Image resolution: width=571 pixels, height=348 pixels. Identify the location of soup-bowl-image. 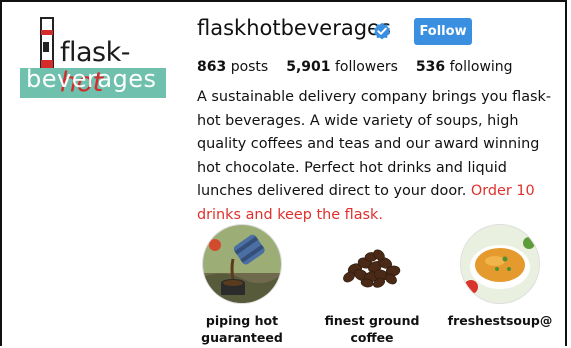
(500, 264).